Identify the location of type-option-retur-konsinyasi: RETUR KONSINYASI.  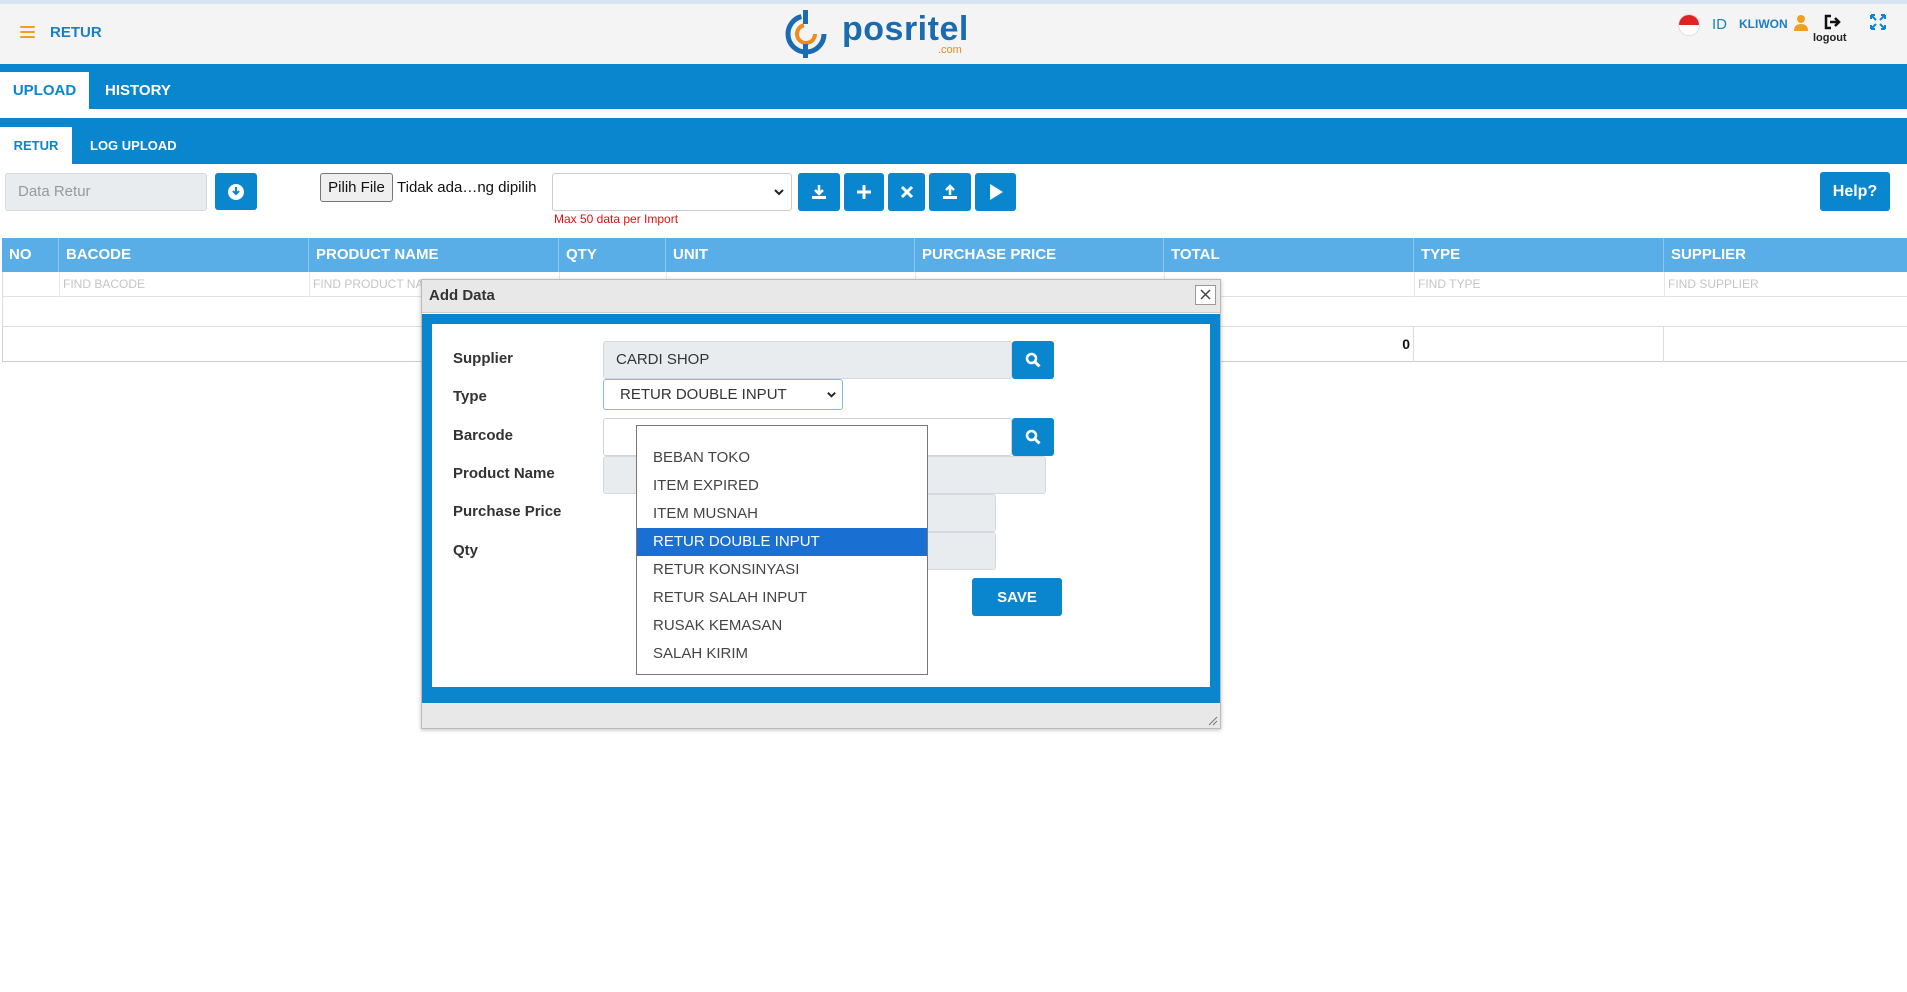
(782, 570).